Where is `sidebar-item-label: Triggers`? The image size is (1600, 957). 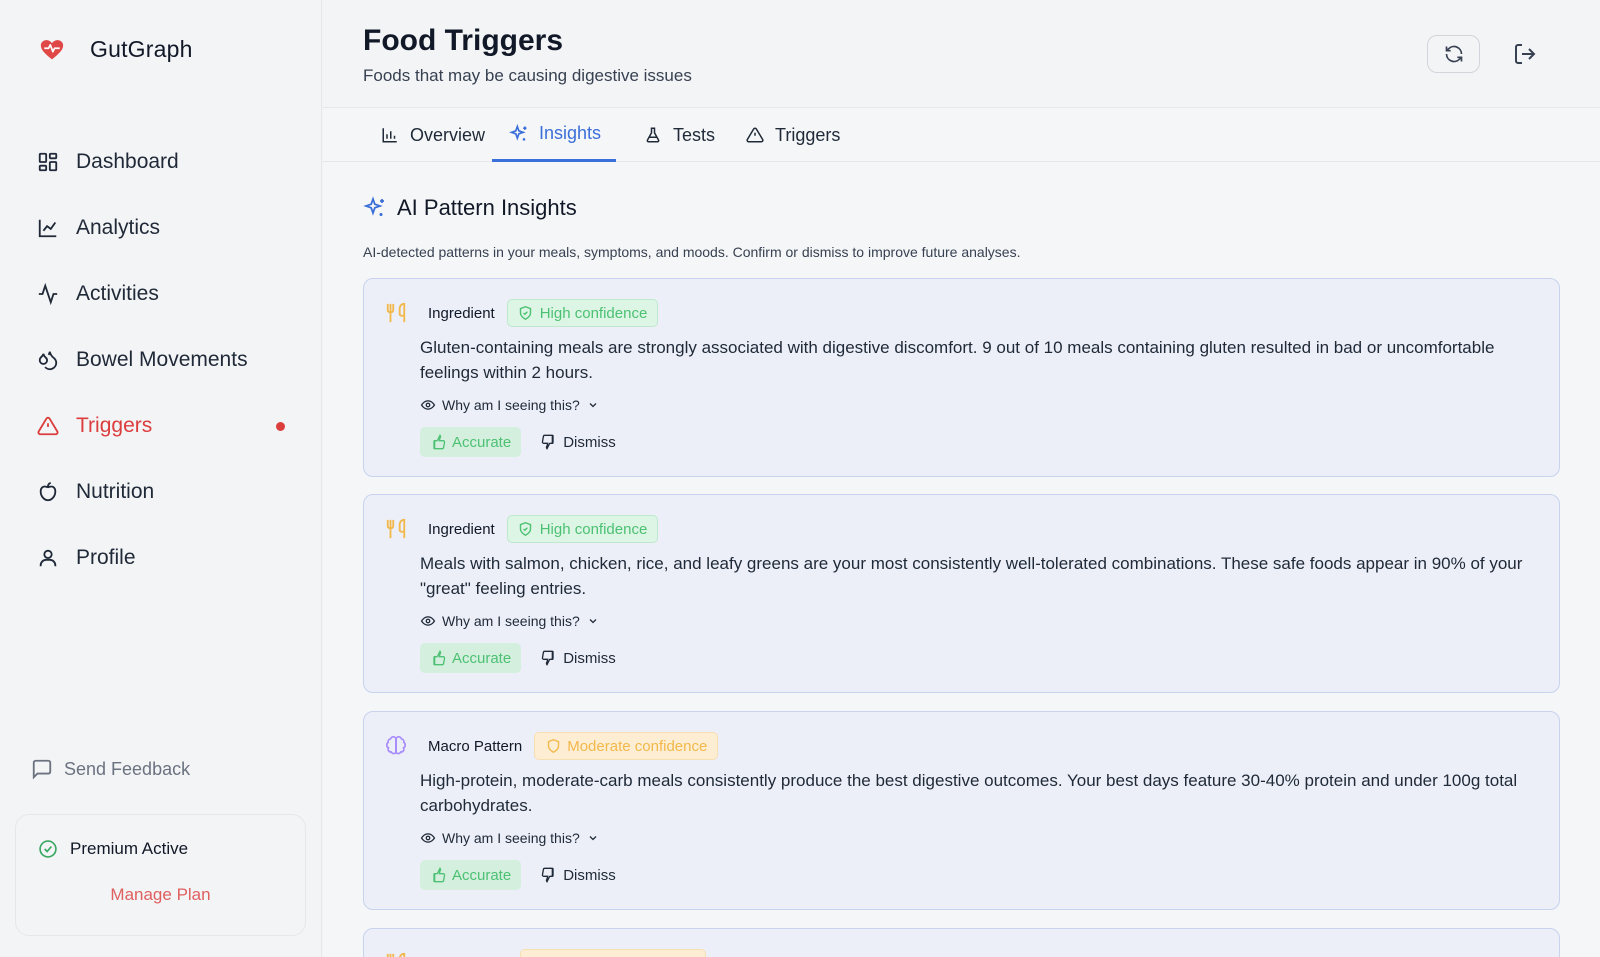
sidebar-item-label: Triggers is located at coordinates (114, 425).